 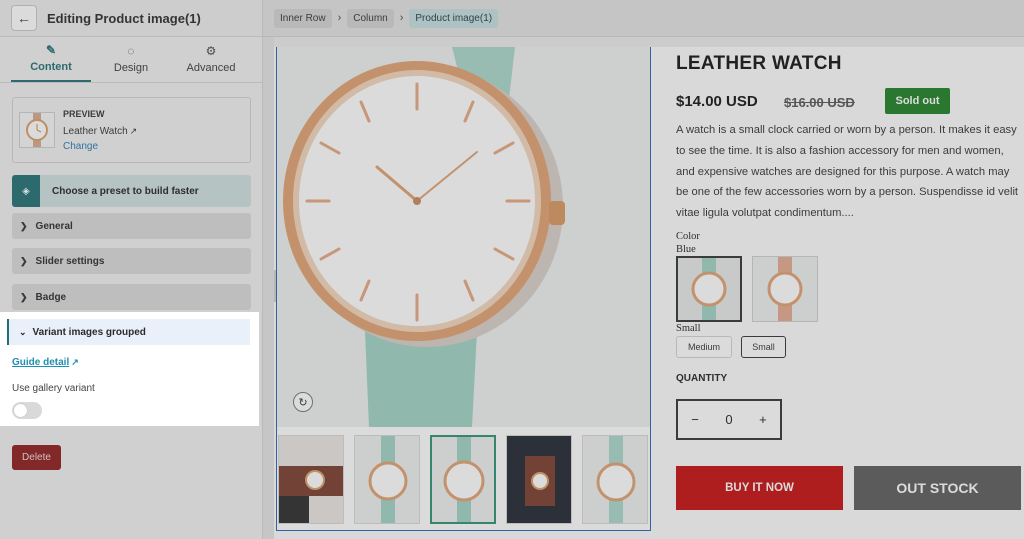 I want to click on back-button: ←, so click(x=24, y=18).